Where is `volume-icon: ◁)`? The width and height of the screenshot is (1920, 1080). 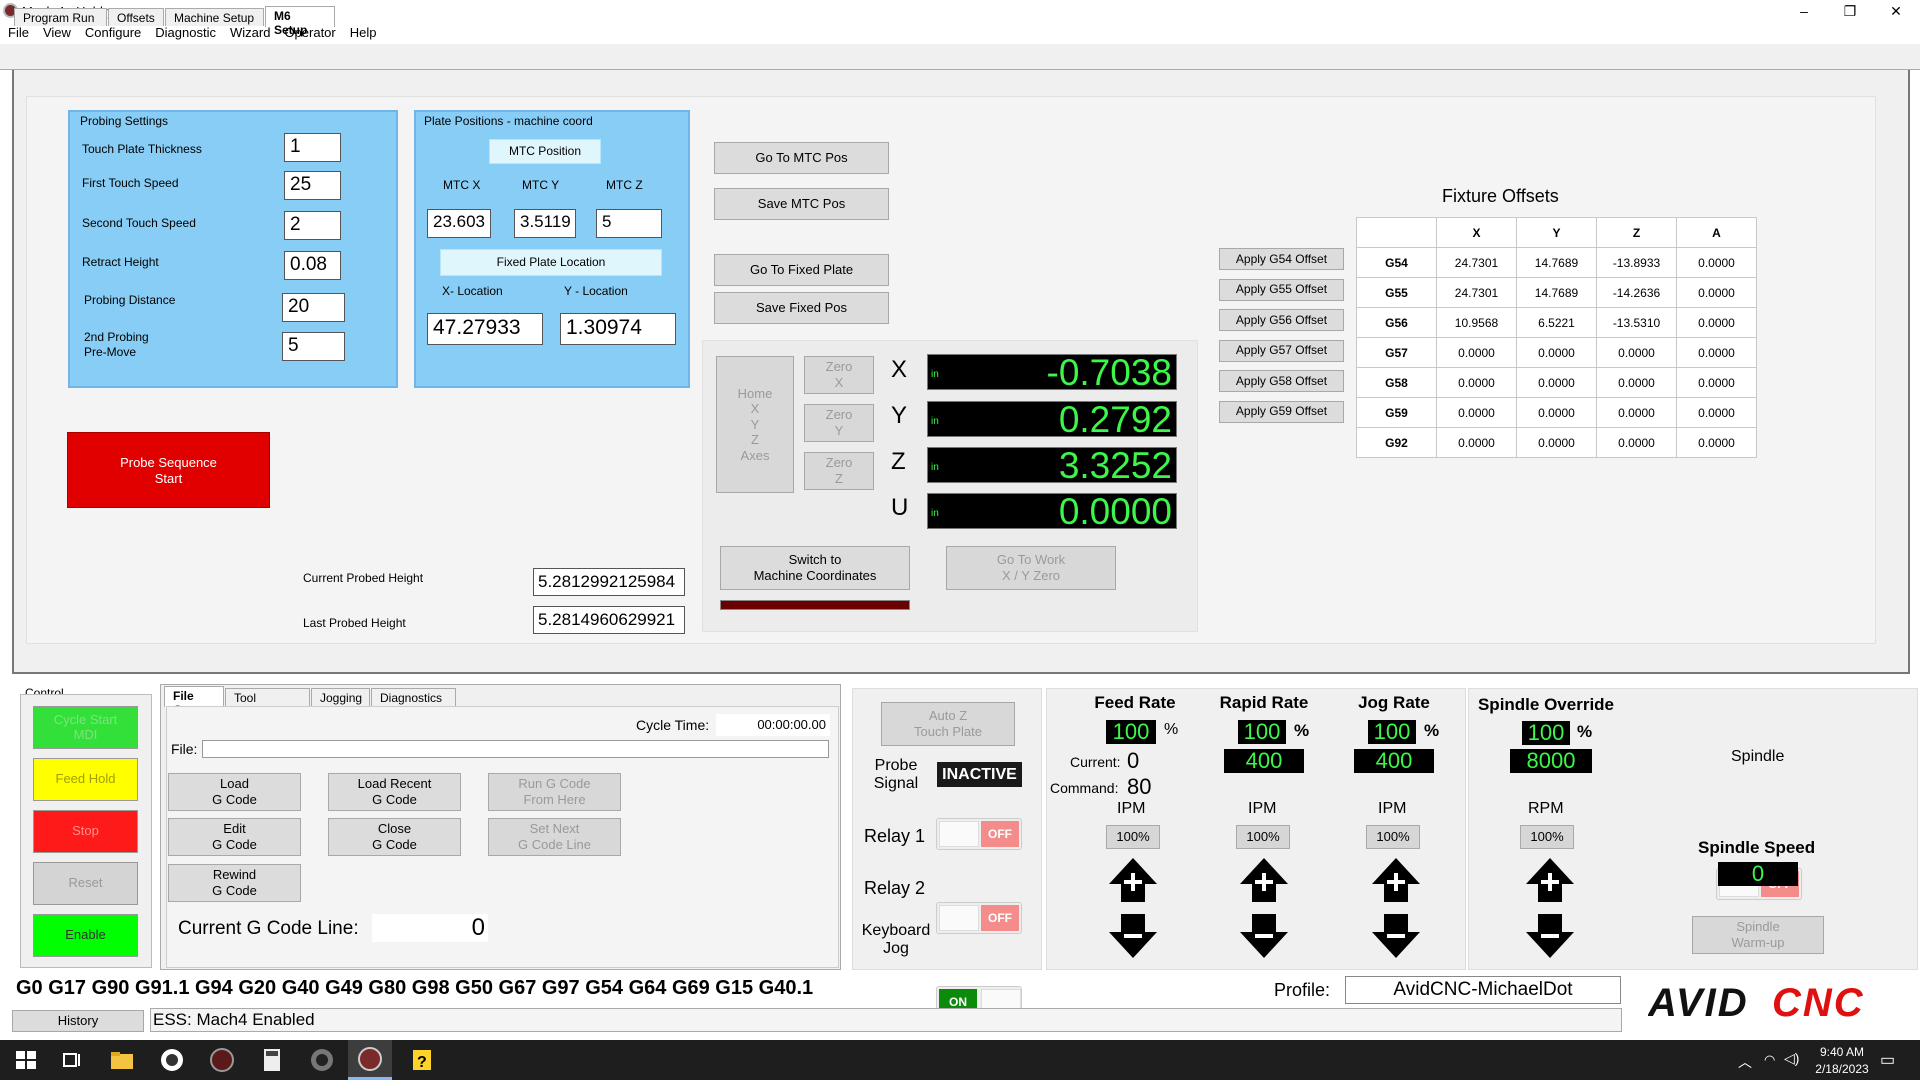 volume-icon: ◁) is located at coordinates (1791, 1058).